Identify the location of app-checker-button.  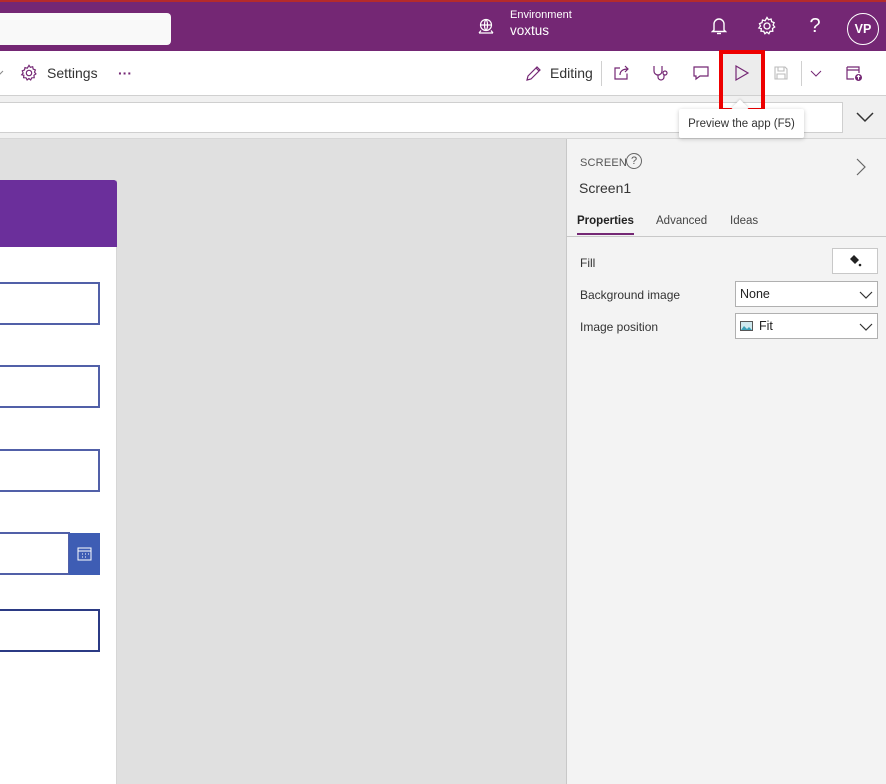
(661, 73).